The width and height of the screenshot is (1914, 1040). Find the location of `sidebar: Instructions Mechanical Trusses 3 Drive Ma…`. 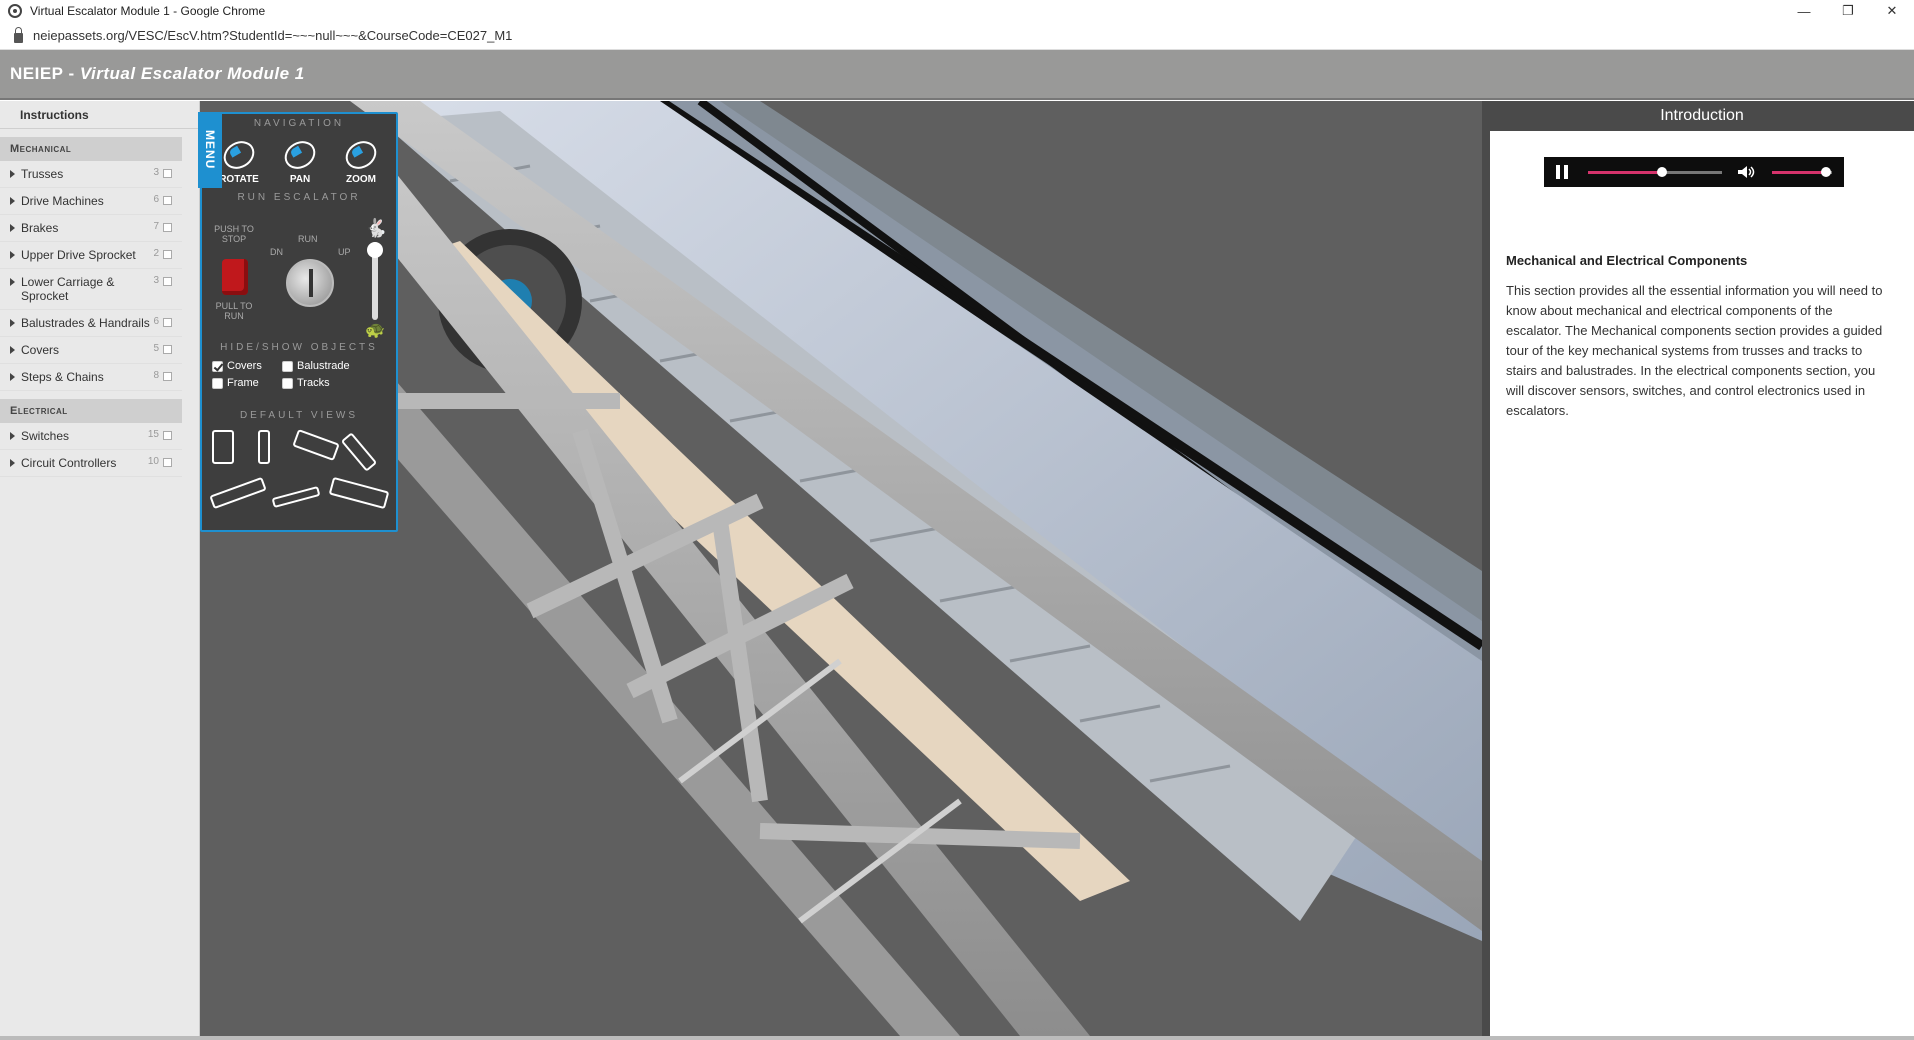

sidebar: Instructions Mechanical Trusses 3 Drive Ma… is located at coordinates (100, 568).